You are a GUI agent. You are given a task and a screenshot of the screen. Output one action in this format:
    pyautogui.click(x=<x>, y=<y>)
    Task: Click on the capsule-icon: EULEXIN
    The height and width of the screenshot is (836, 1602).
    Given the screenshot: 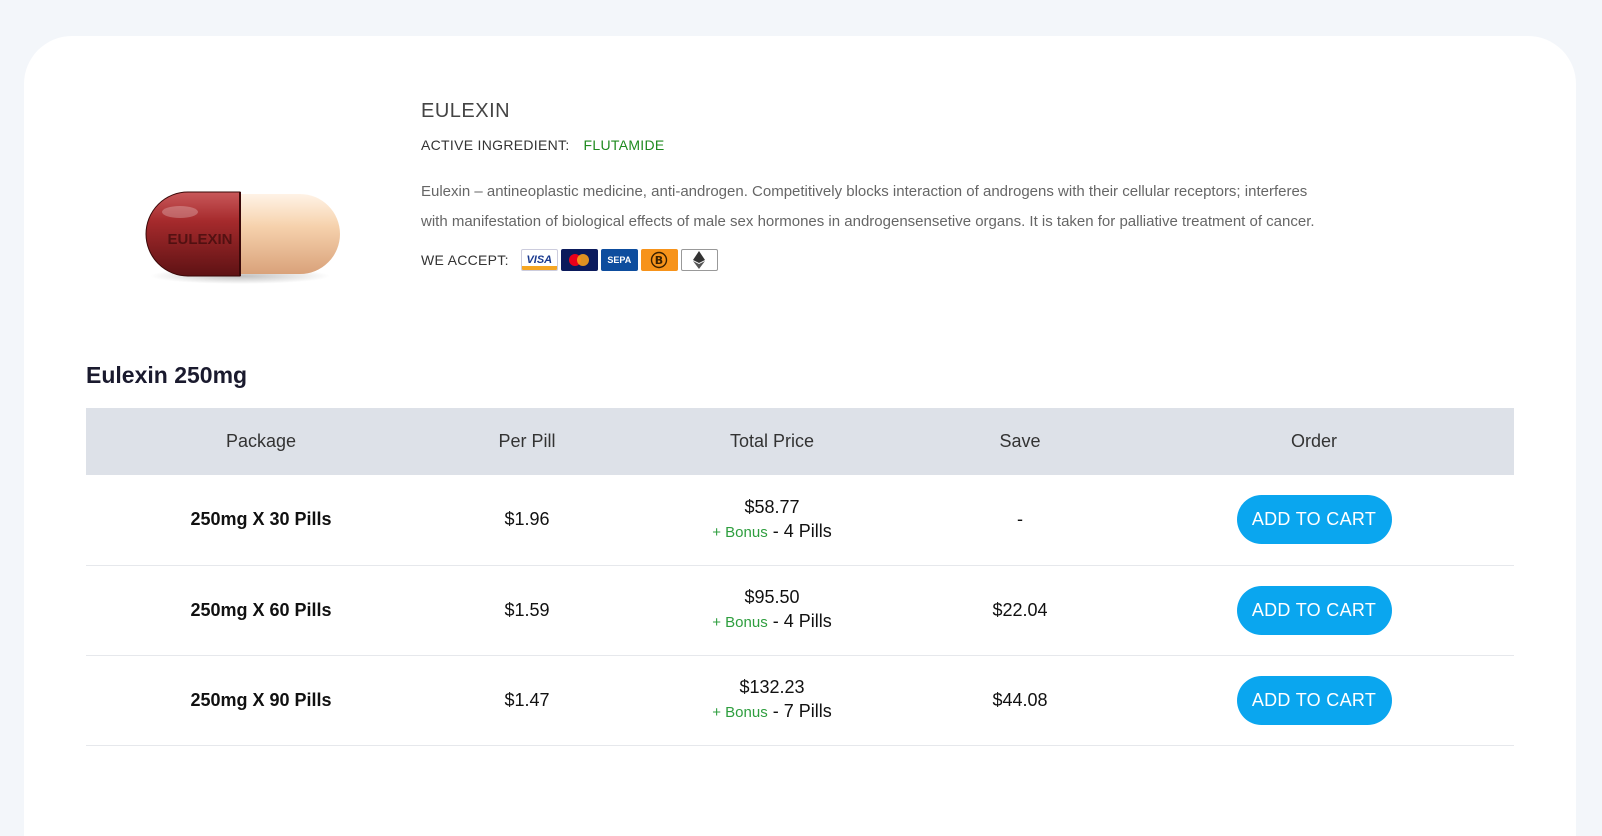 What is the action you would take?
    pyautogui.click(x=242, y=237)
    